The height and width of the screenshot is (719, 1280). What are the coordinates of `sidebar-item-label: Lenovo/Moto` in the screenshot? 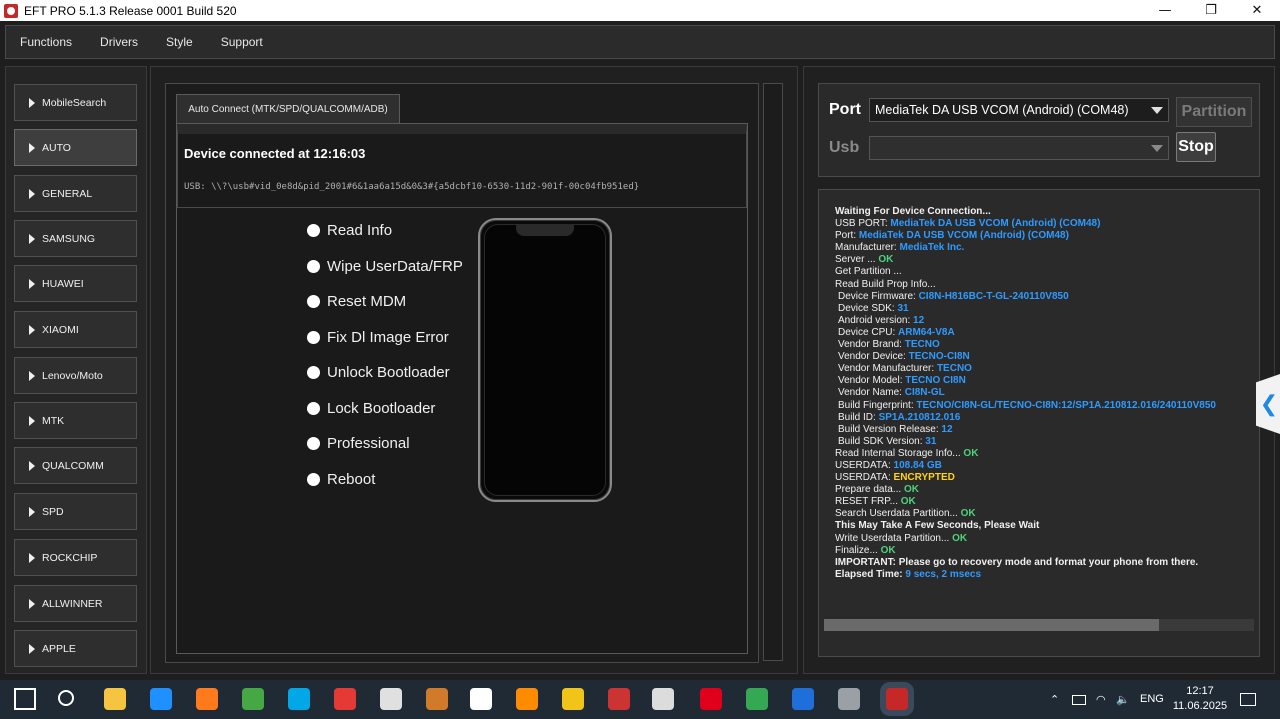 It's located at (72, 375).